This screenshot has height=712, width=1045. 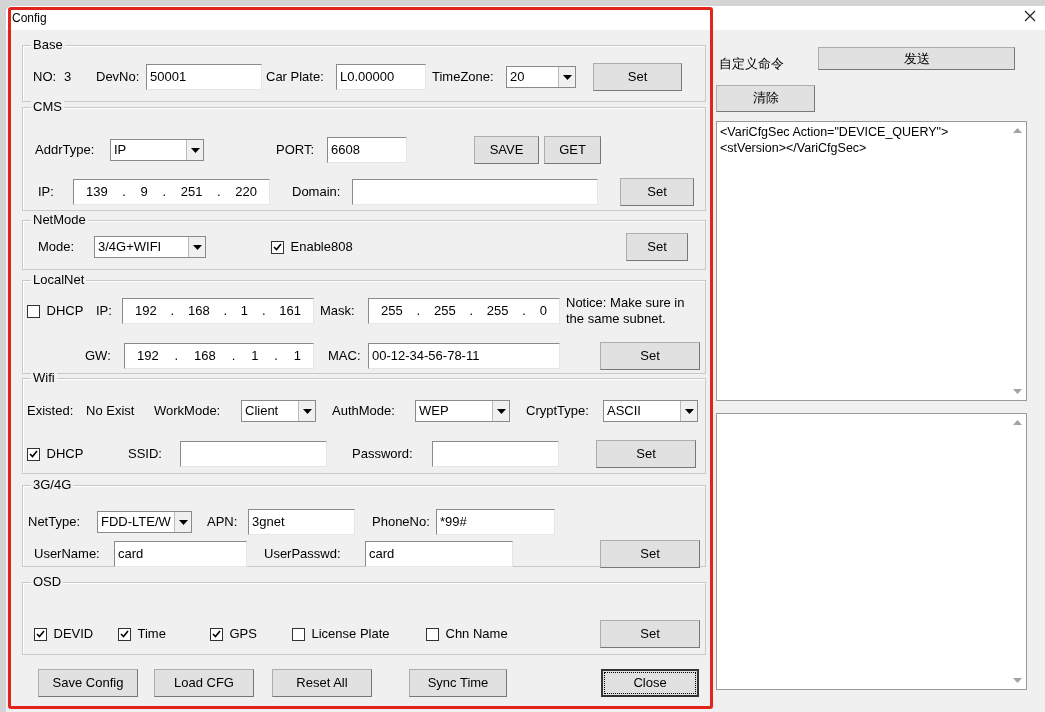 What do you see at coordinates (401, 522) in the screenshot?
I see `field-label: PhoneNo:` at bounding box center [401, 522].